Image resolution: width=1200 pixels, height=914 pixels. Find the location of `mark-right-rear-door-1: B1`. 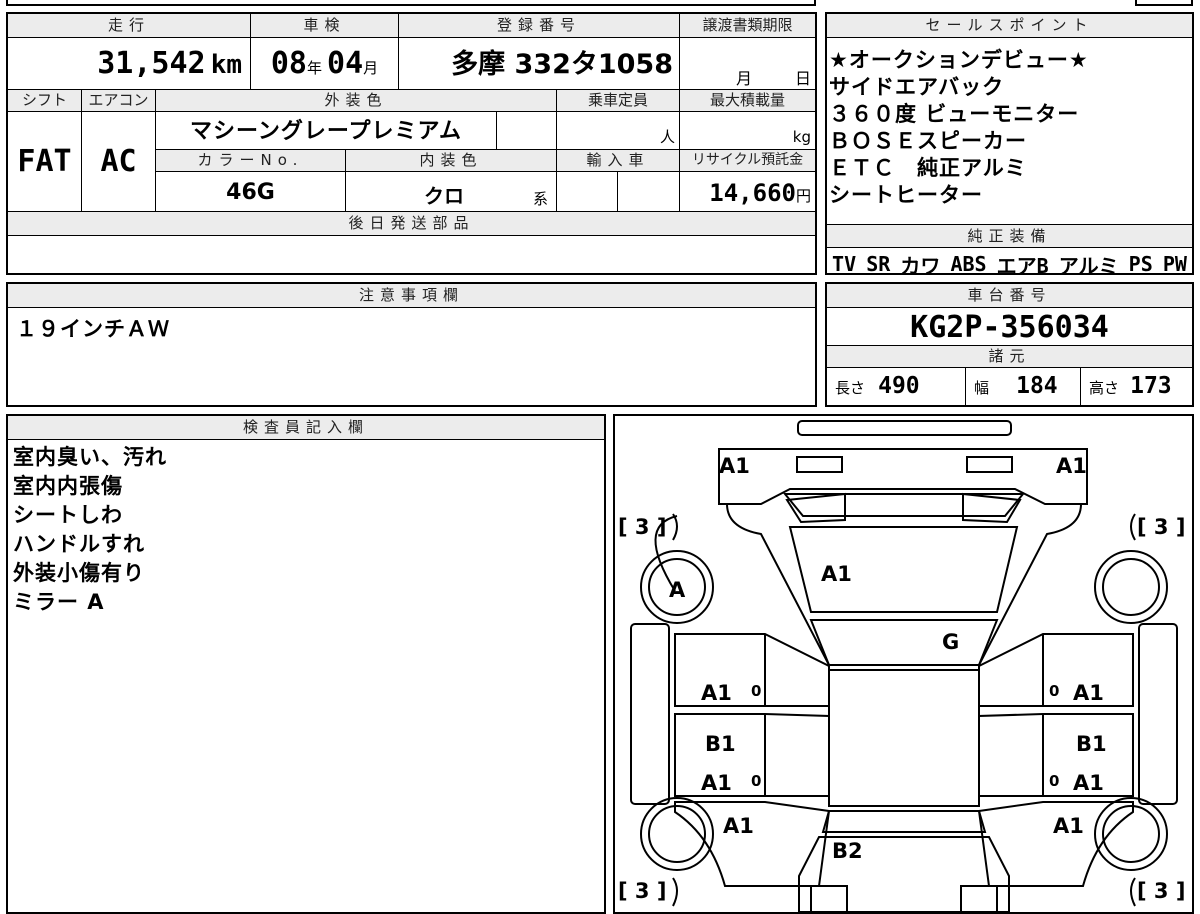

mark-right-rear-door-1: B1 is located at coordinates (1091, 744).